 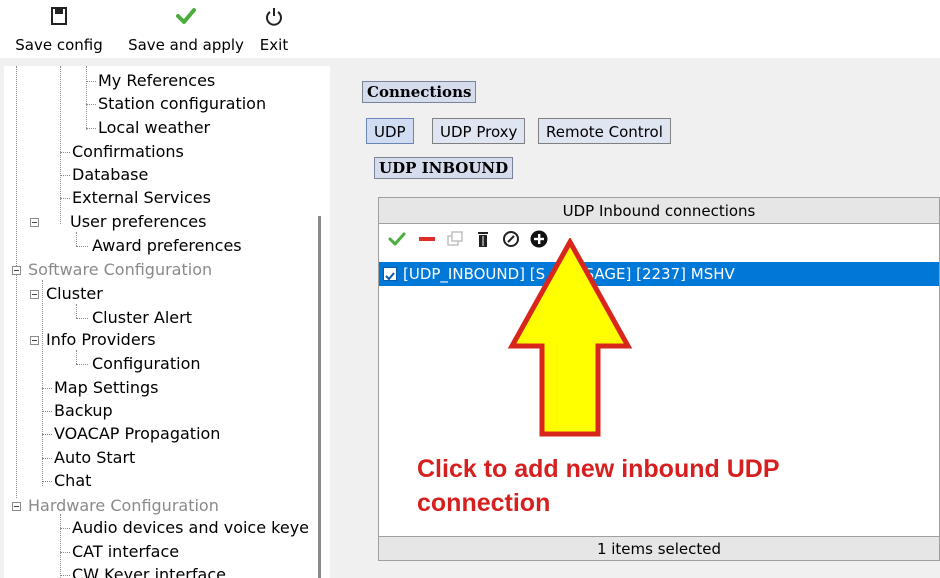 I want to click on tree-item-local-weather: Local weather, so click(x=154, y=128).